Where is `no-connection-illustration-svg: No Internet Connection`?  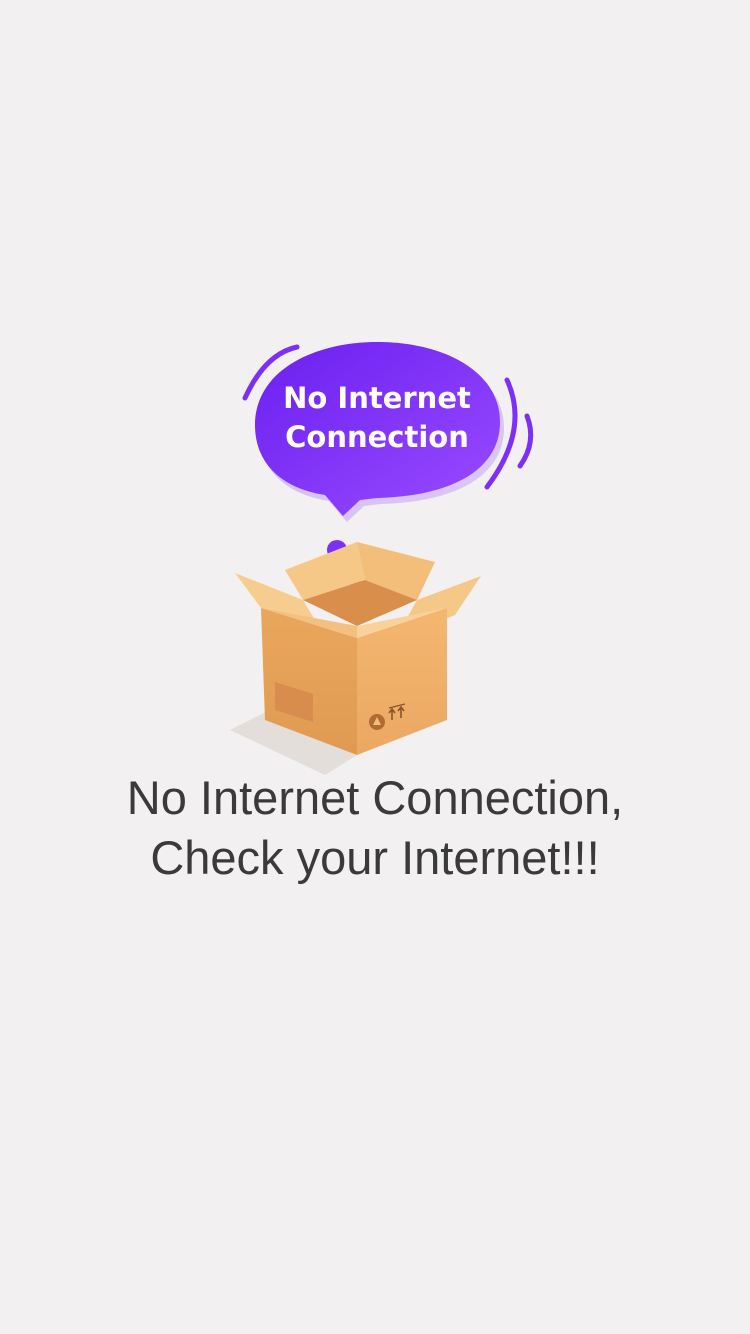
no-connection-illustration-svg: No Internet Connection is located at coordinates (382, 558).